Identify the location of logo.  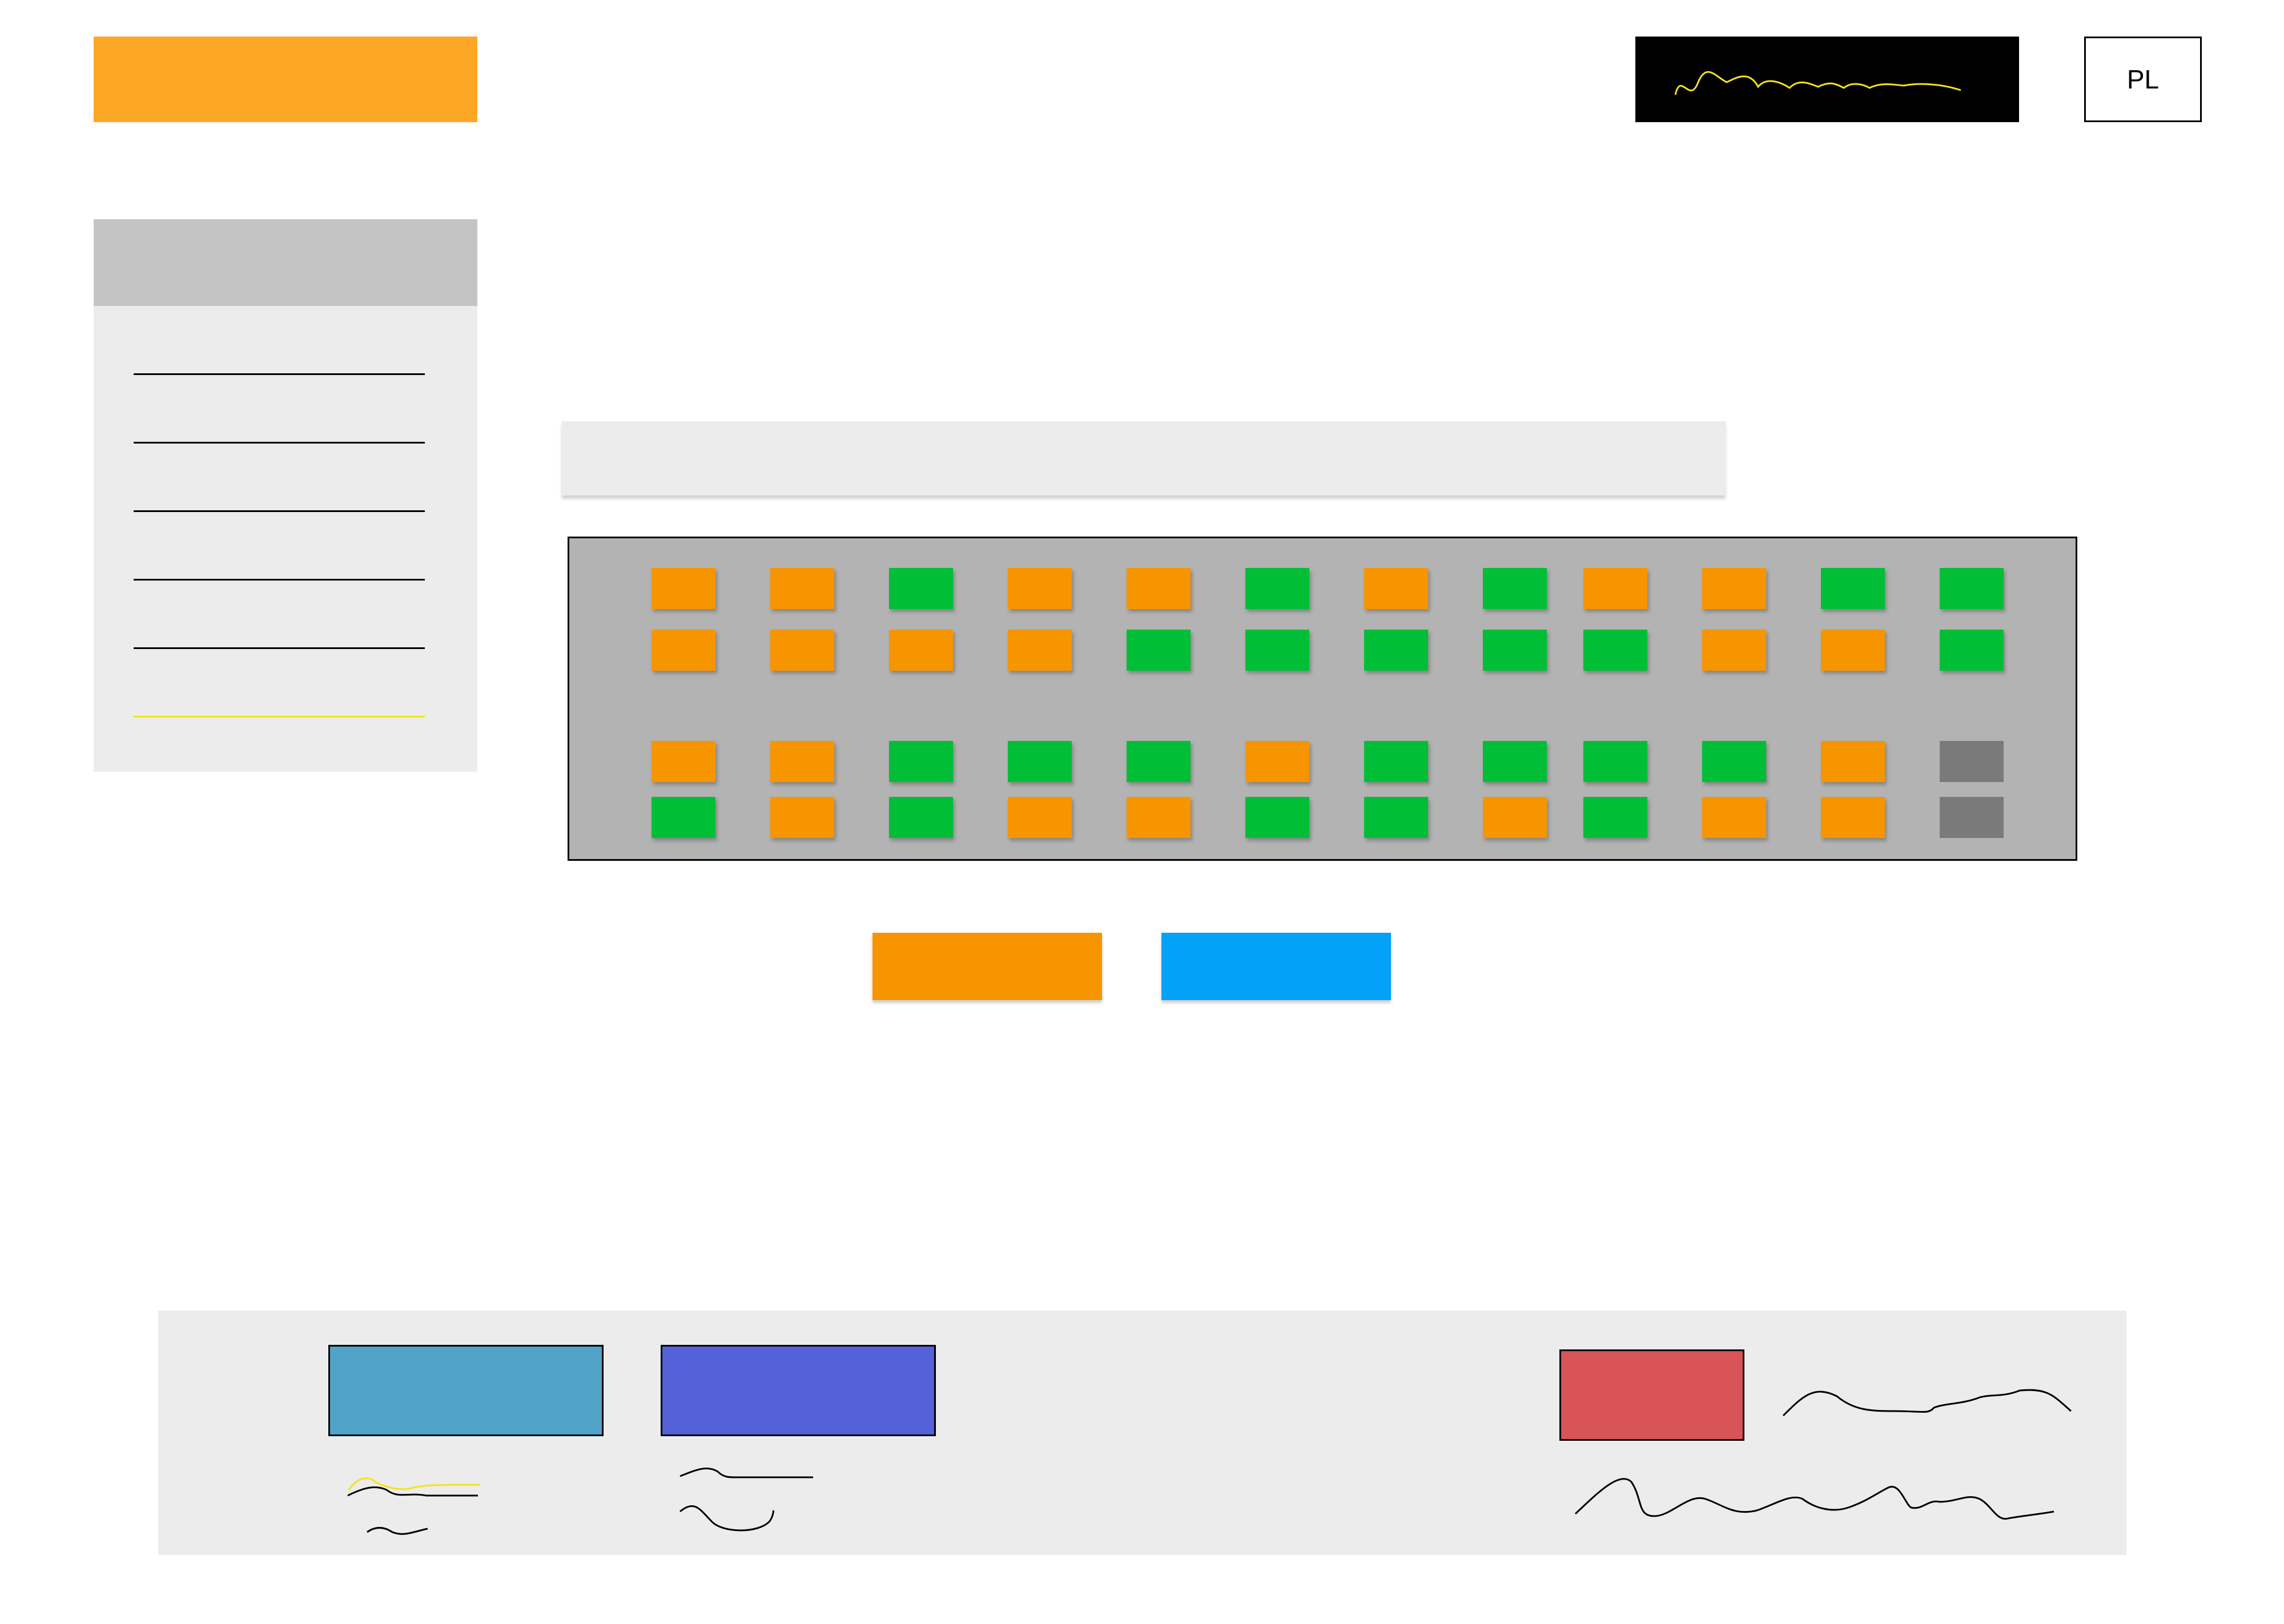
(285, 80).